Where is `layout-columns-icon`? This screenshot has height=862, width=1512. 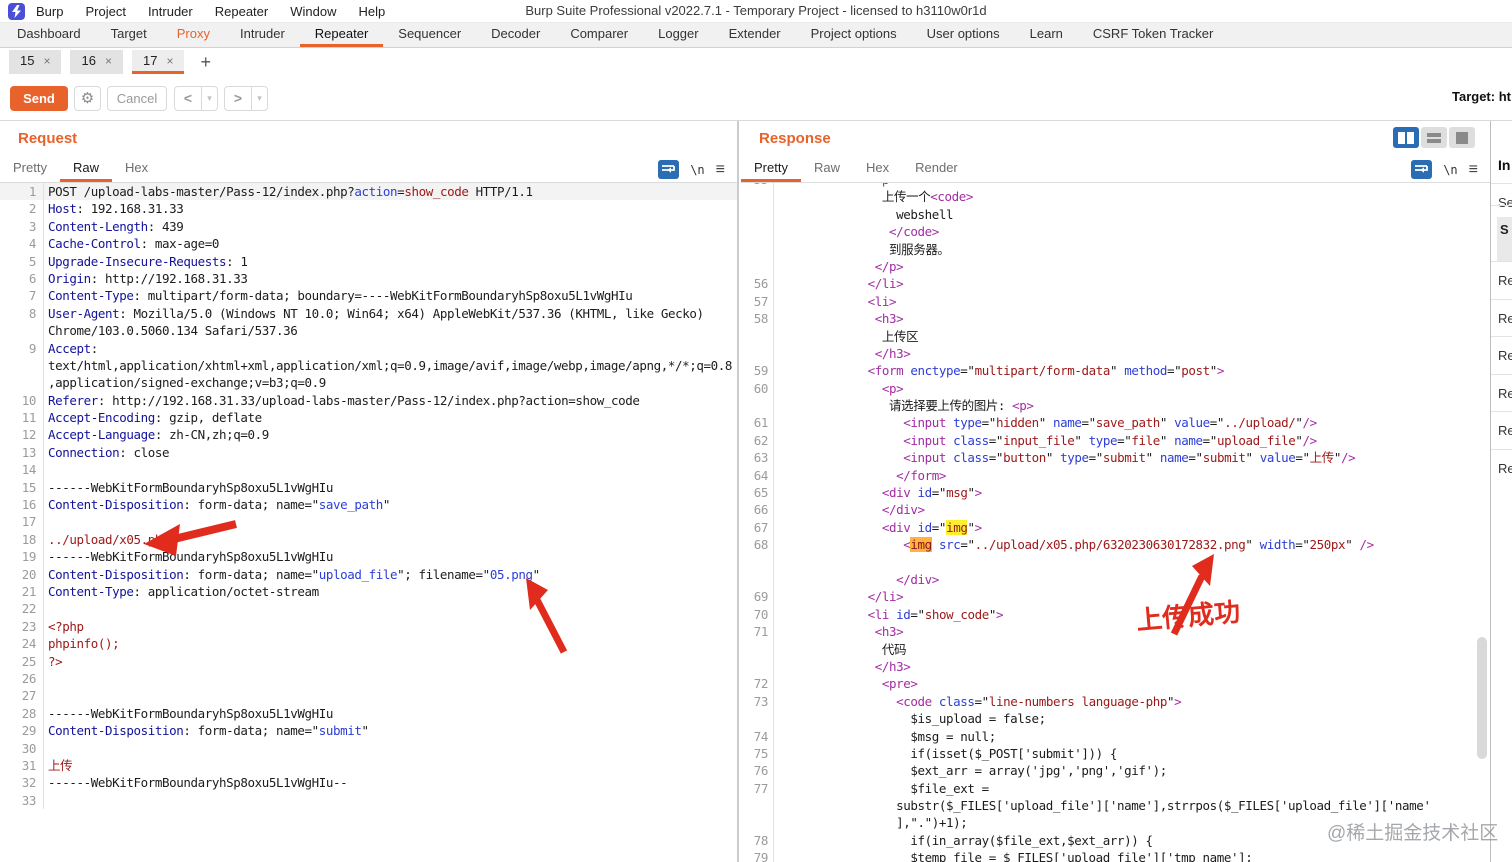 layout-columns-icon is located at coordinates (1406, 137).